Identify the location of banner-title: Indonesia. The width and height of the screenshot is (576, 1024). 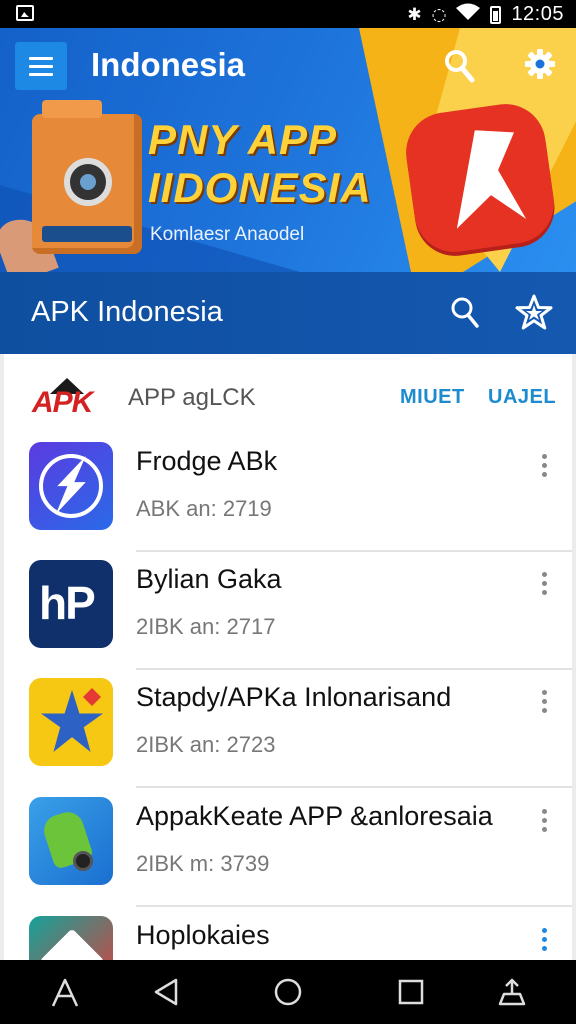
(168, 64).